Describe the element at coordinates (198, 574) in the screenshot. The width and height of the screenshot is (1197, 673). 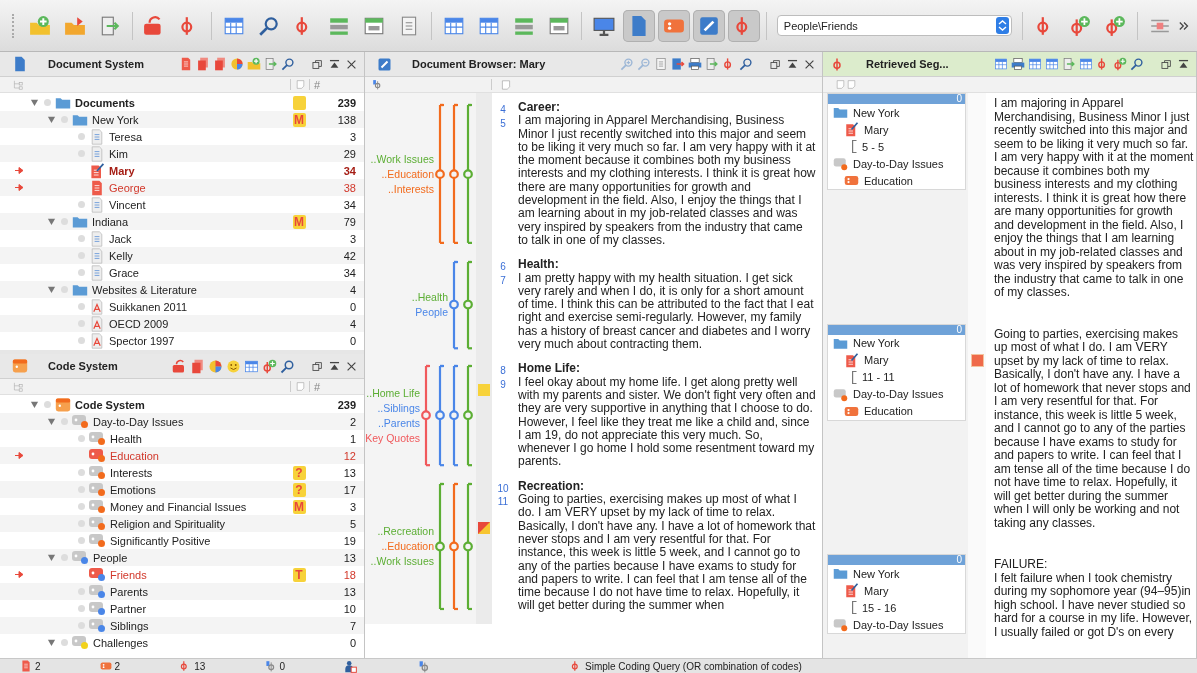
I see `tree-item-label: Friends` at that location.